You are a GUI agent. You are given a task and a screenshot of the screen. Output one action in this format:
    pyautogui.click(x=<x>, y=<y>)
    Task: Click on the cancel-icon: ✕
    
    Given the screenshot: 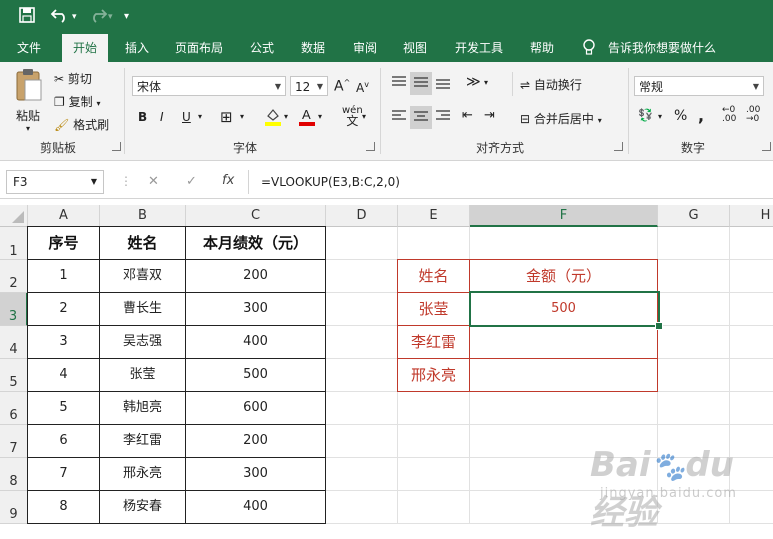 What is the action you would take?
    pyautogui.click(x=153, y=181)
    